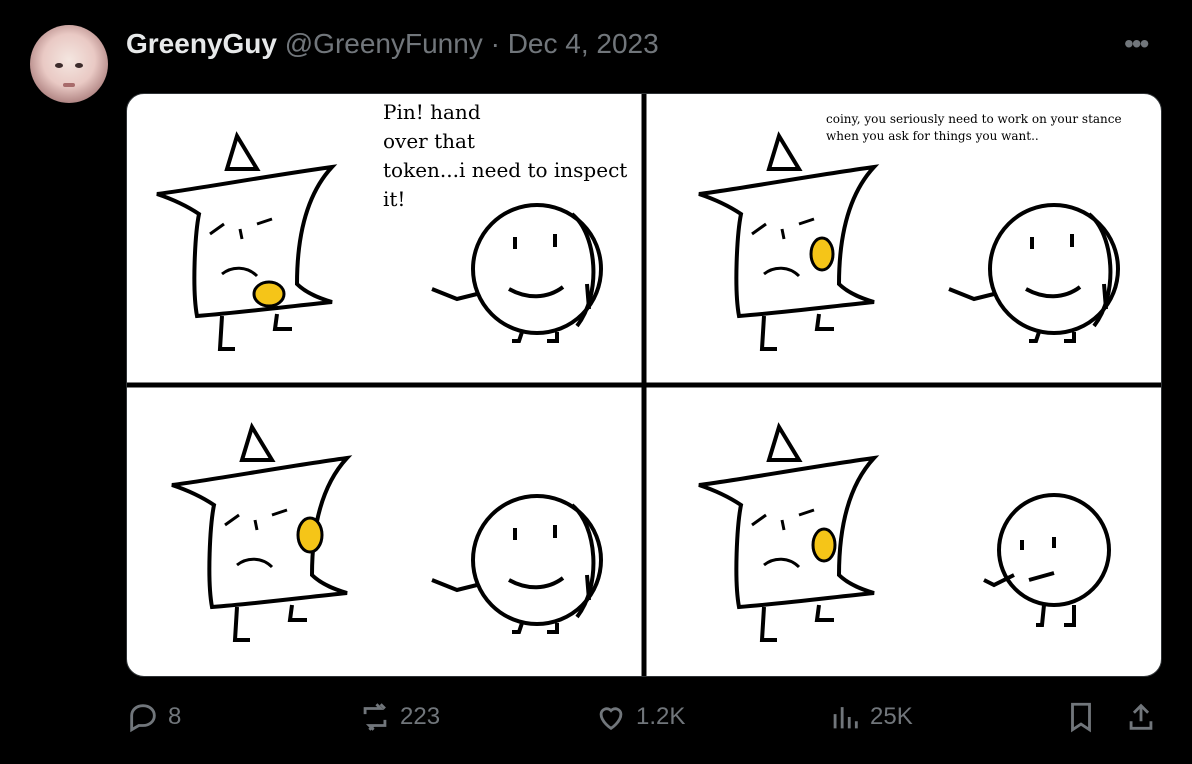 The width and height of the screenshot is (1192, 764). I want to click on post-header: GreenyGuy @GreenyFunny · Dec 4, 2023, so click(392, 44).